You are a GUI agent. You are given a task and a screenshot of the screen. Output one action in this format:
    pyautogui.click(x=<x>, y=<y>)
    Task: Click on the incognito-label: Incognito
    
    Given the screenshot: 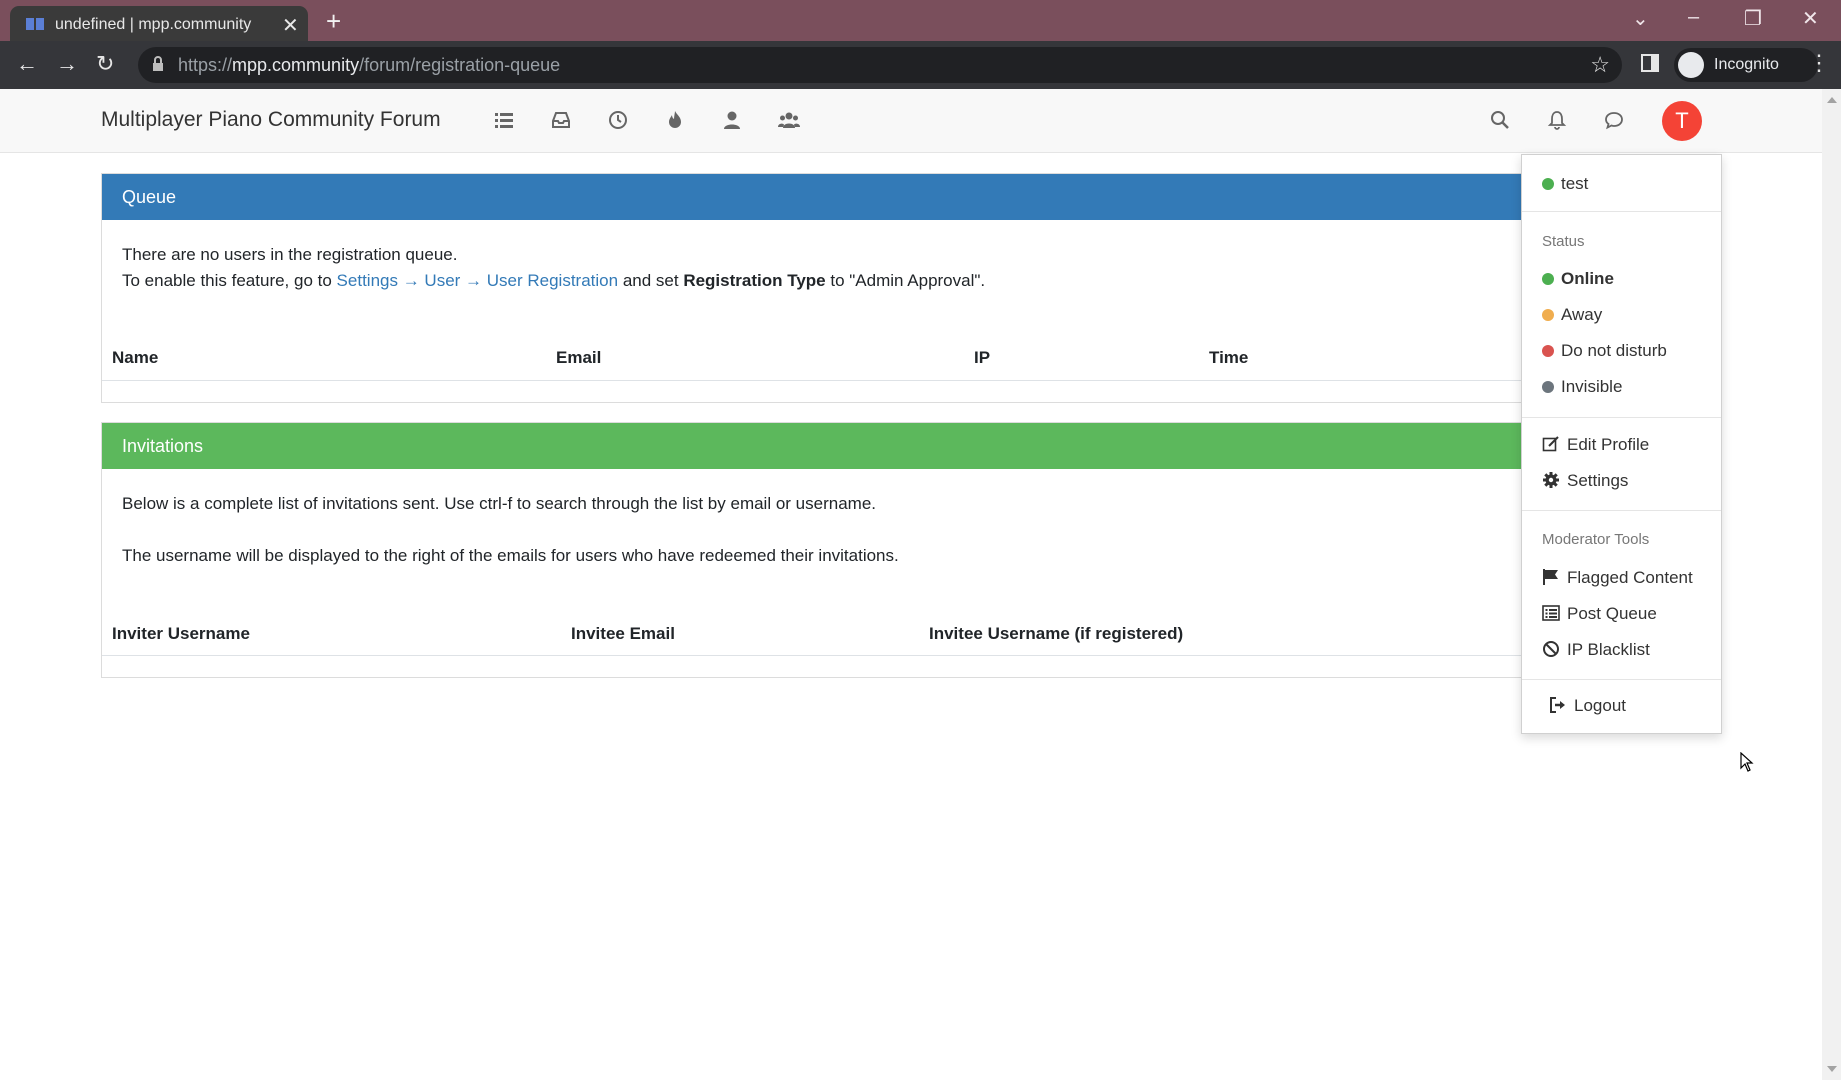 What is the action you would take?
    pyautogui.click(x=1746, y=64)
    